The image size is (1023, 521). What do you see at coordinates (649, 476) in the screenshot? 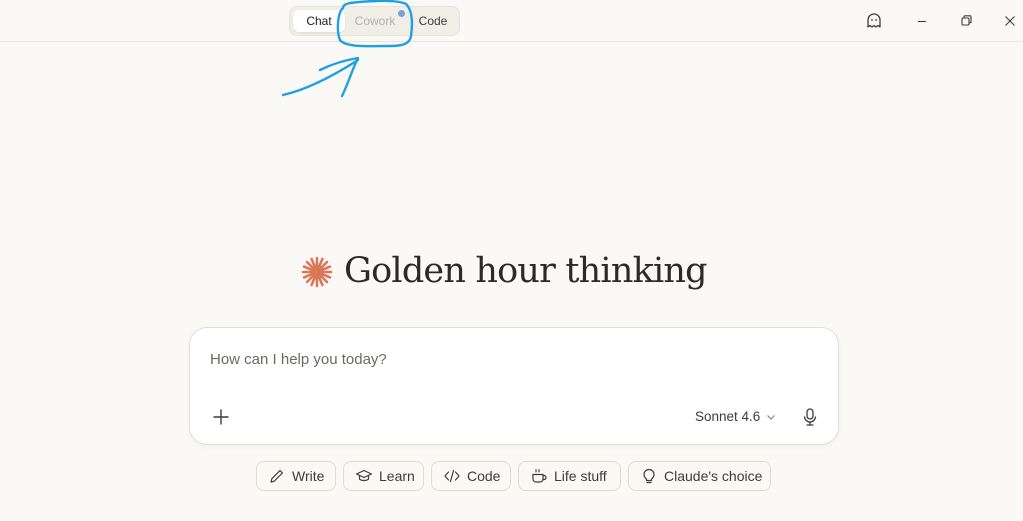
I see `lightbulb-icon` at bounding box center [649, 476].